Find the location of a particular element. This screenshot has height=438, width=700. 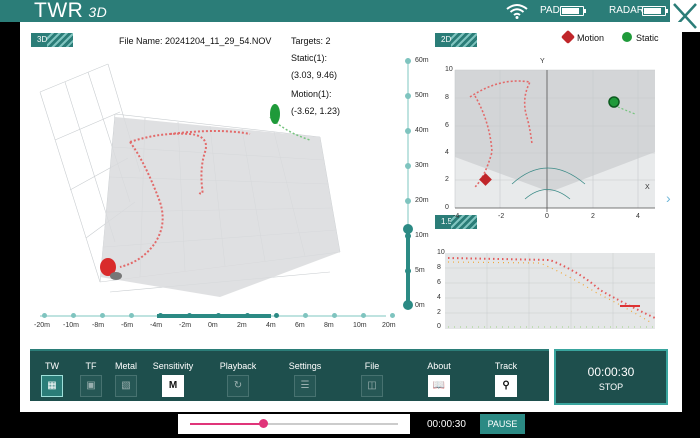

chevron-right-icon: › is located at coordinates (668, 198).